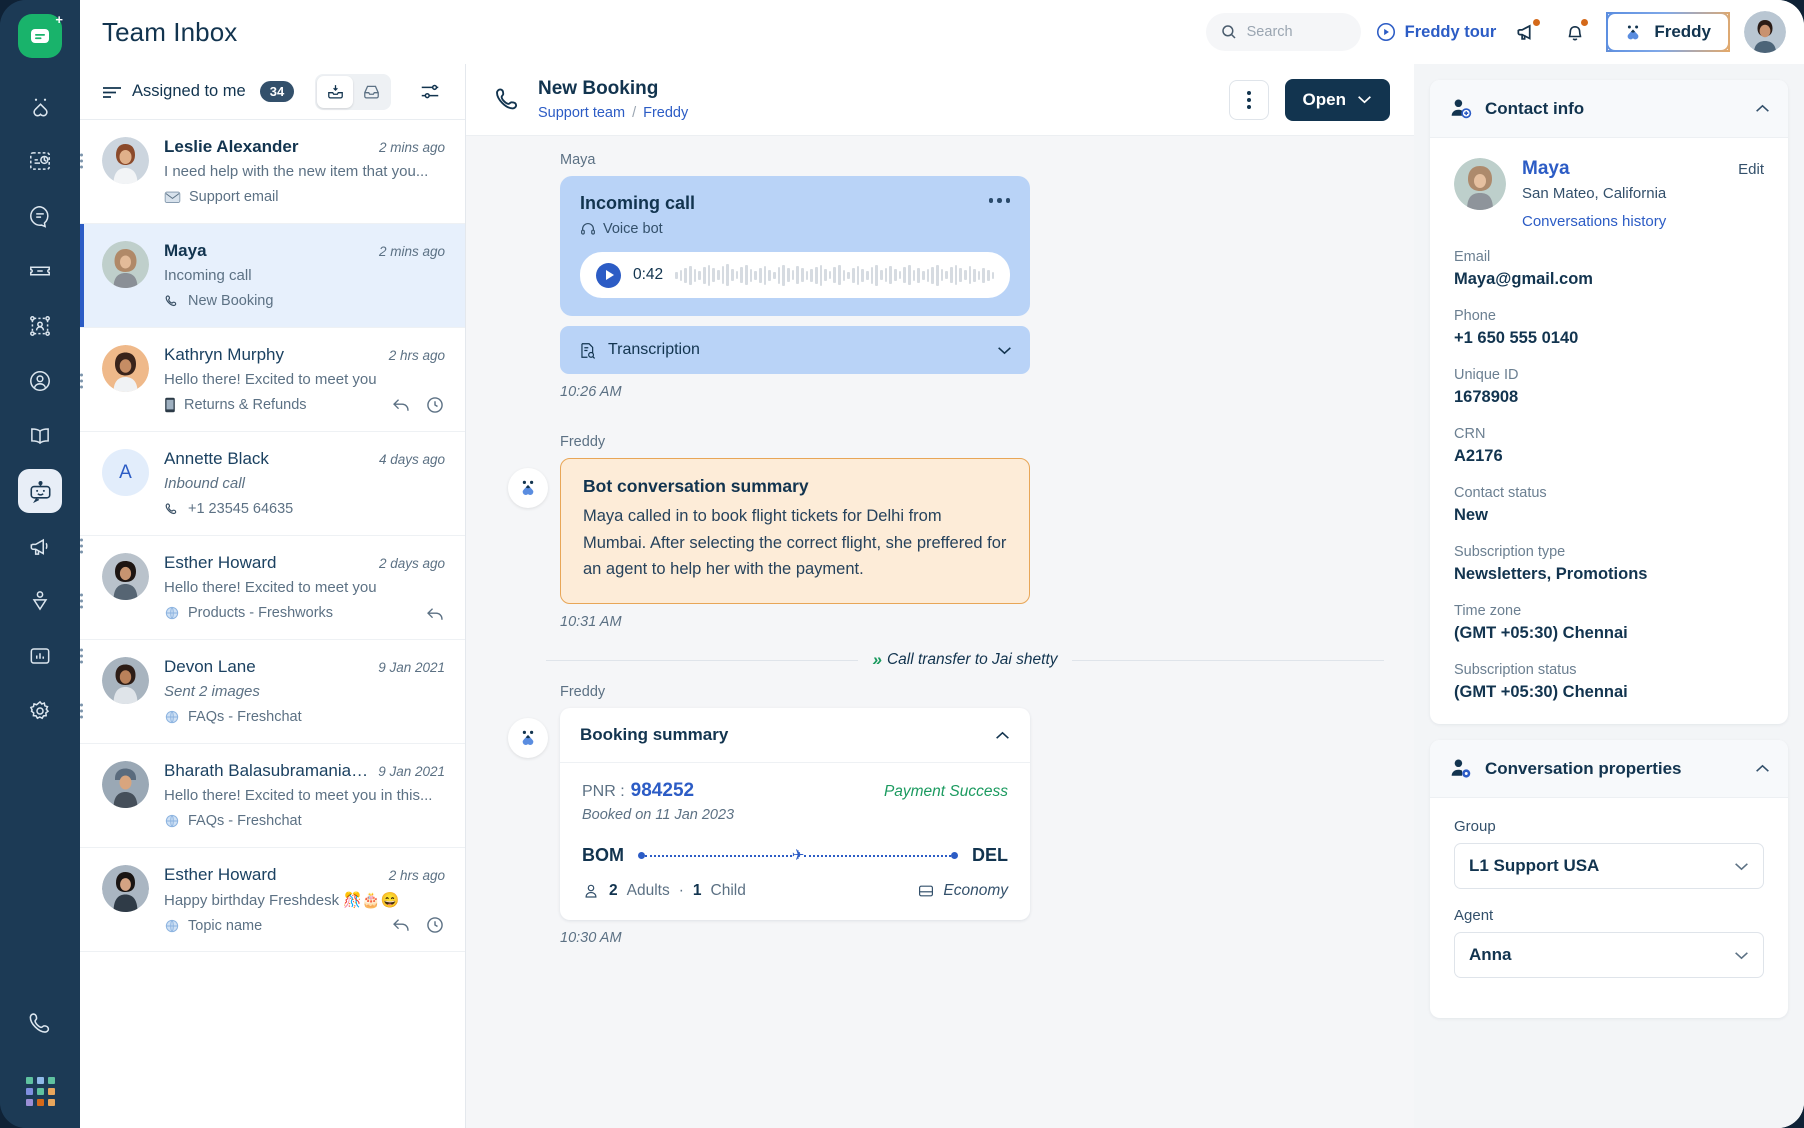  I want to click on tab-all-inbox, so click(371, 92).